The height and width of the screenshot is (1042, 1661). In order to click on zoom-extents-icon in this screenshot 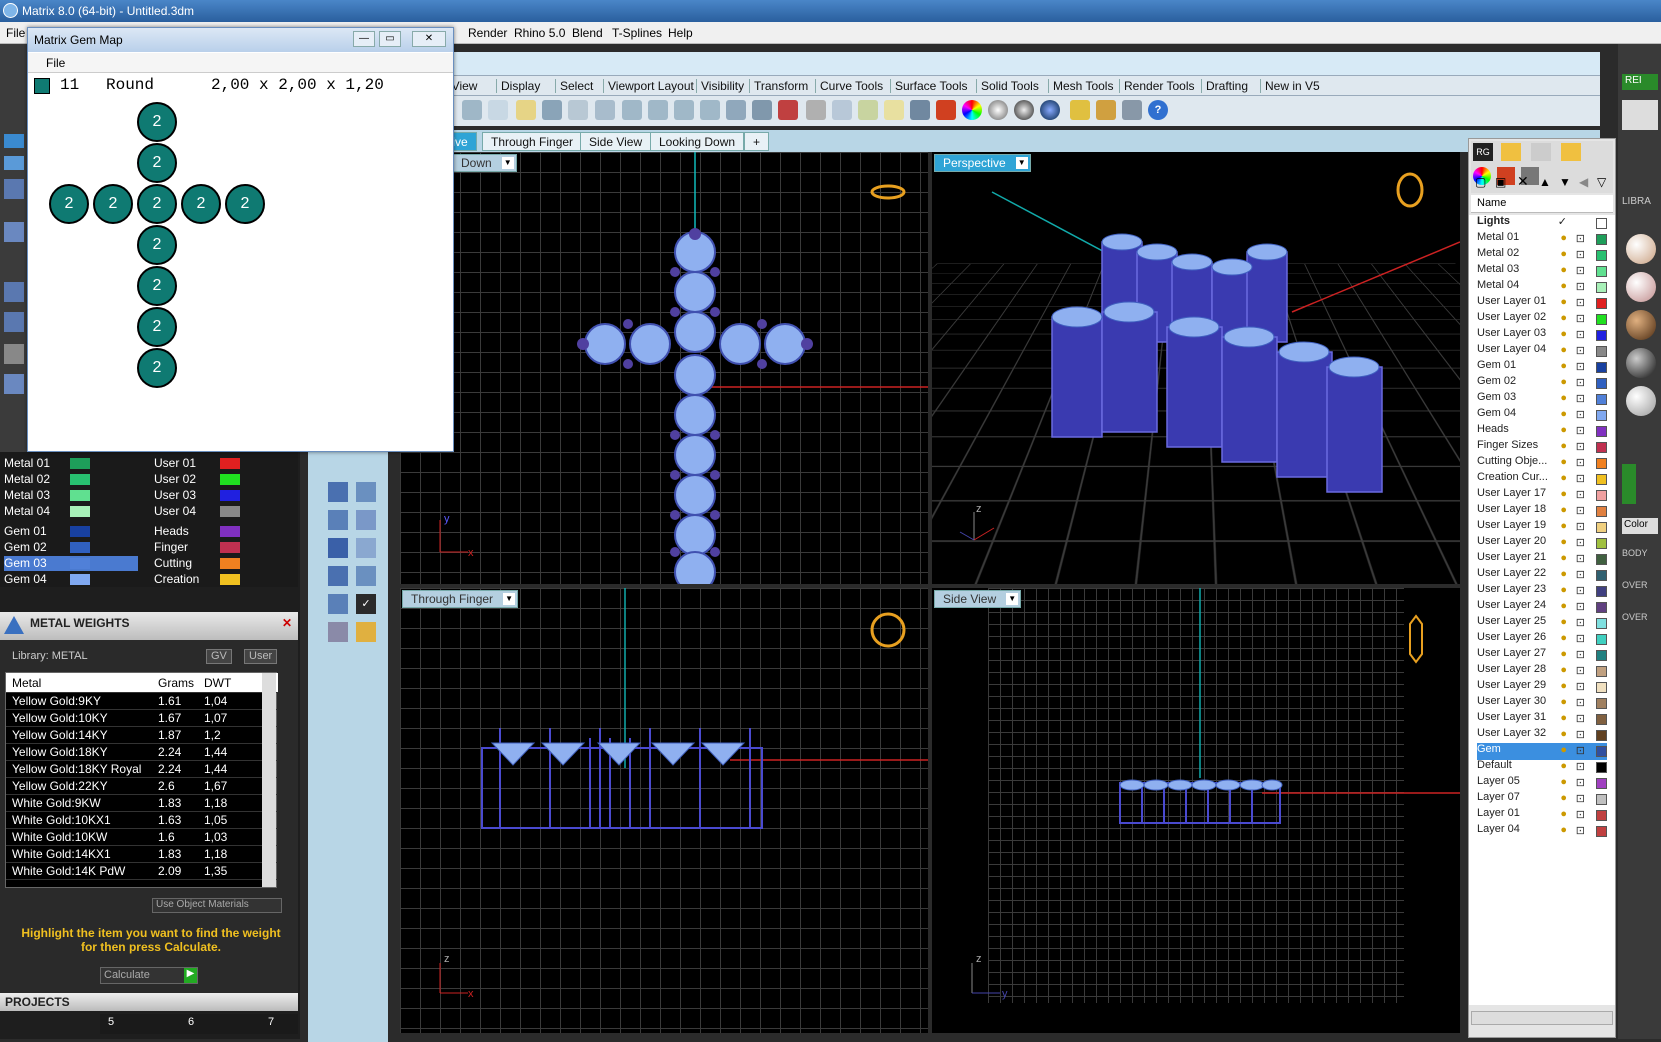, I will do `click(684, 110)`.